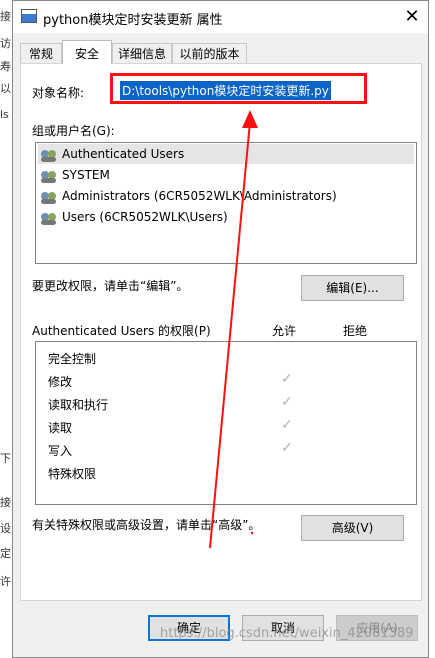 The height and width of the screenshot is (658, 435). I want to click on arrow-shaft, so click(230, 335).